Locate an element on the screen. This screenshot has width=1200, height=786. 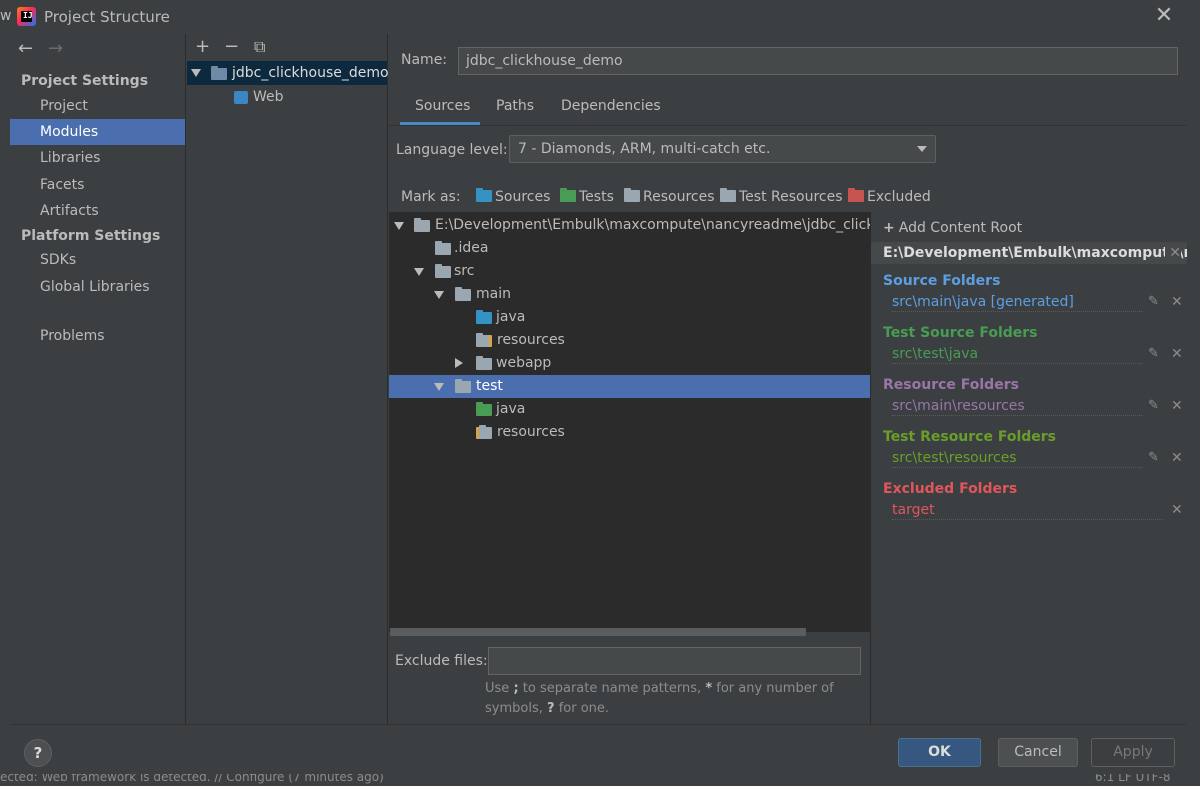
module-name-input: jdbc_clickhouse_demo is located at coordinates (818, 61).